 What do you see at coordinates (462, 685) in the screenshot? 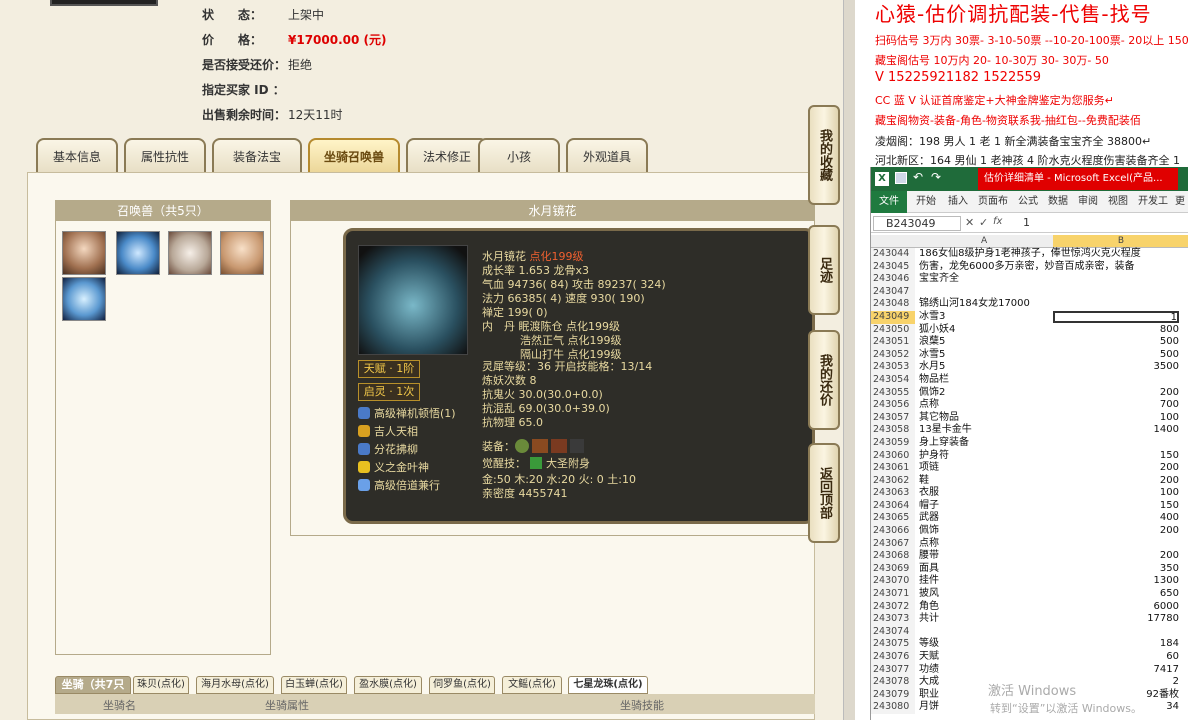
I see `mount-tab: 伺罗鱼(点化)` at bounding box center [462, 685].